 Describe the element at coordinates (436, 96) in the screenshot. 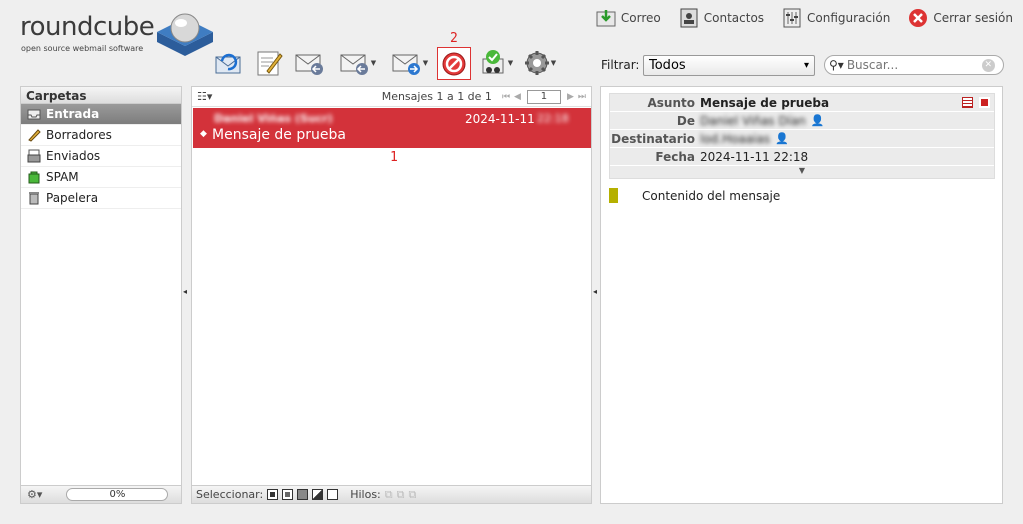

I see `message-count: Mensajes 1 a 1 de 1` at that location.